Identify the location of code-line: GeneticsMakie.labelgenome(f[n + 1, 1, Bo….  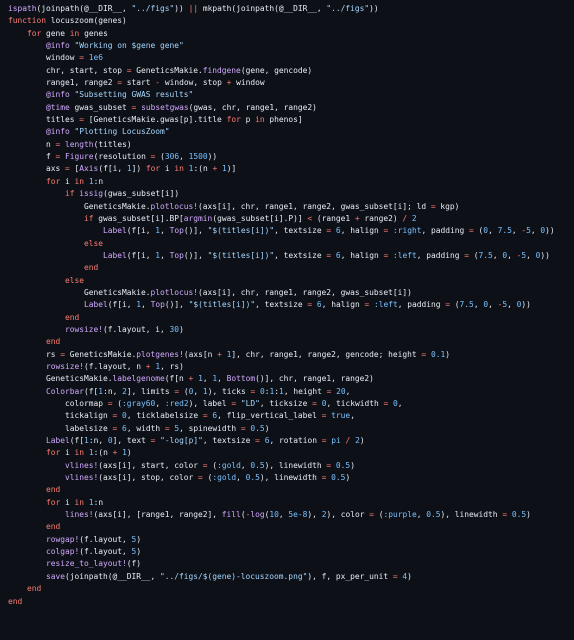
(291, 379).